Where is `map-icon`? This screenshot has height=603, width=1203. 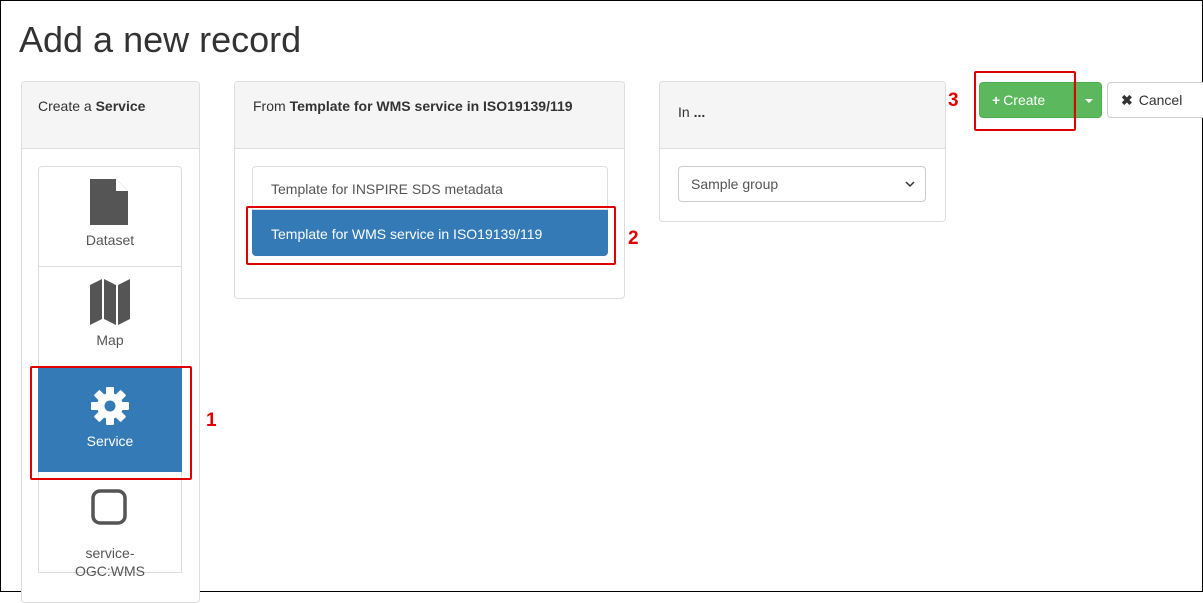 map-icon is located at coordinates (110, 302).